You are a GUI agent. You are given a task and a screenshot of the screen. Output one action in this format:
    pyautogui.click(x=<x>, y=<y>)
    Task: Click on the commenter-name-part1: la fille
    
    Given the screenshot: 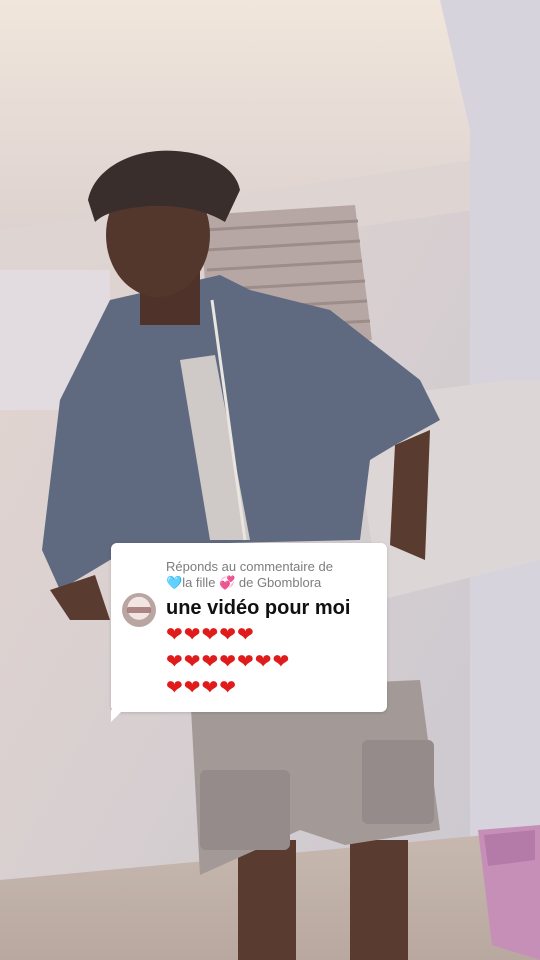 What is the action you would take?
    pyautogui.click(x=199, y=582)
    